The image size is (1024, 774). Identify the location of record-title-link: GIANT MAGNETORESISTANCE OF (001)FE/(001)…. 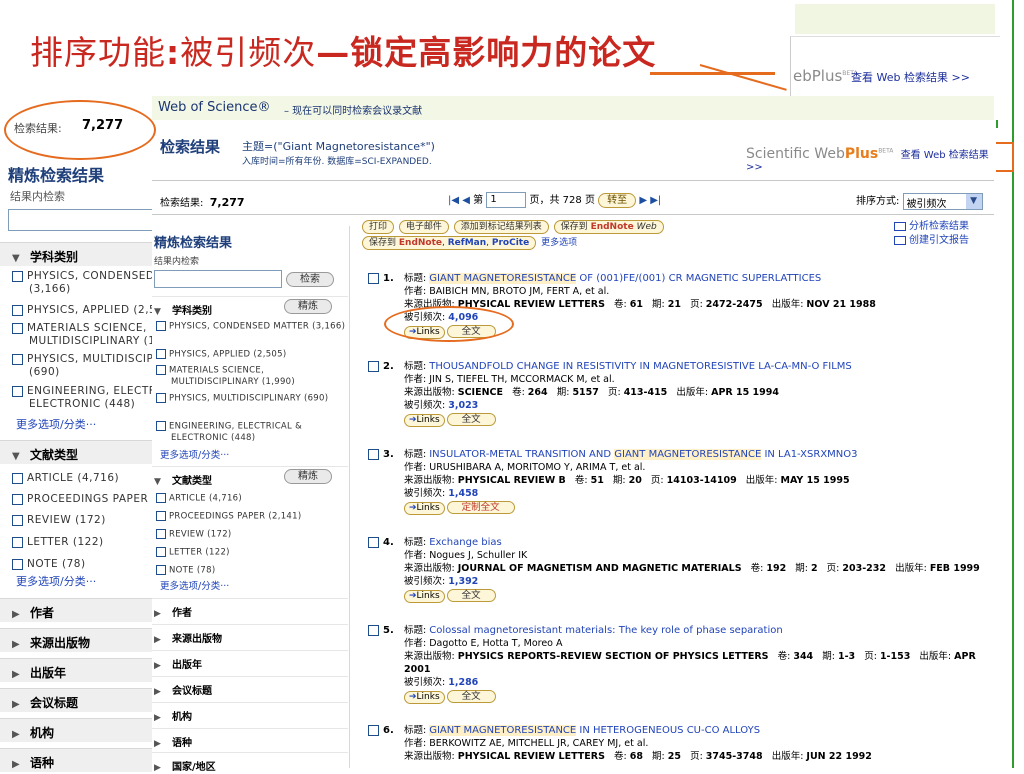
(625, 278).